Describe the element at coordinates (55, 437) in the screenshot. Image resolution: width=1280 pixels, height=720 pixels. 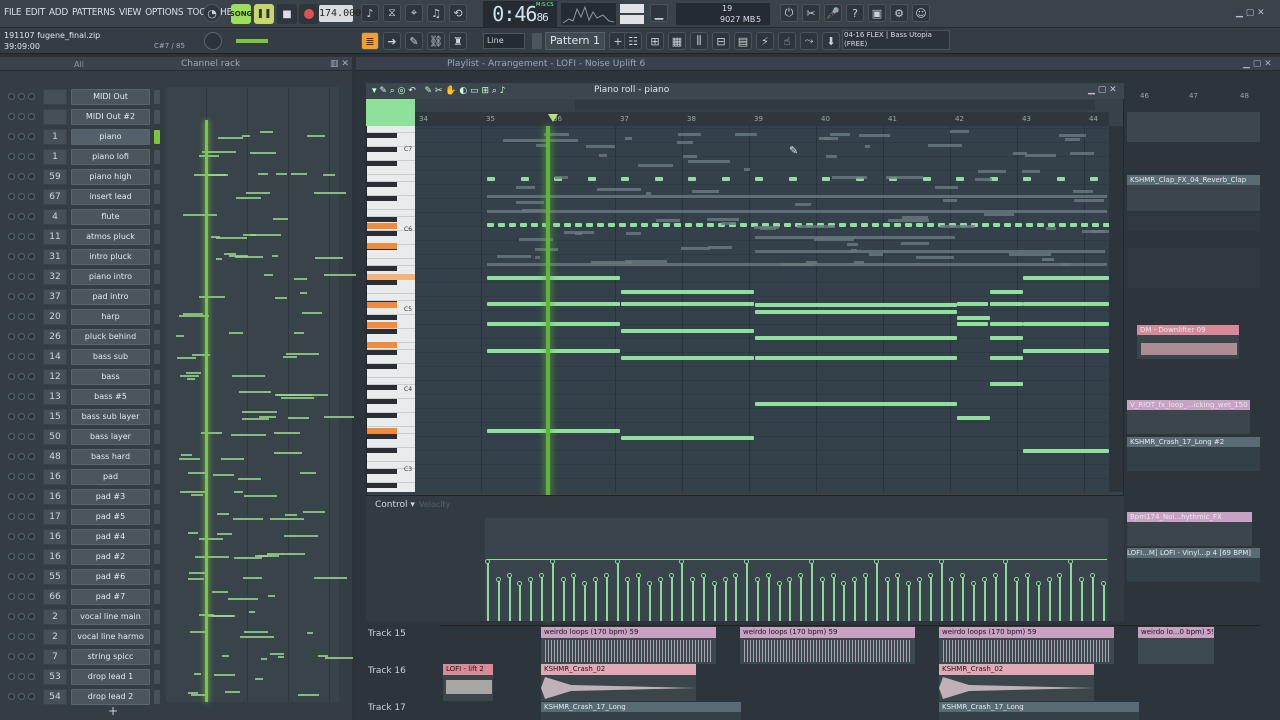
I see `channel-mixer-track: 50` at that location.